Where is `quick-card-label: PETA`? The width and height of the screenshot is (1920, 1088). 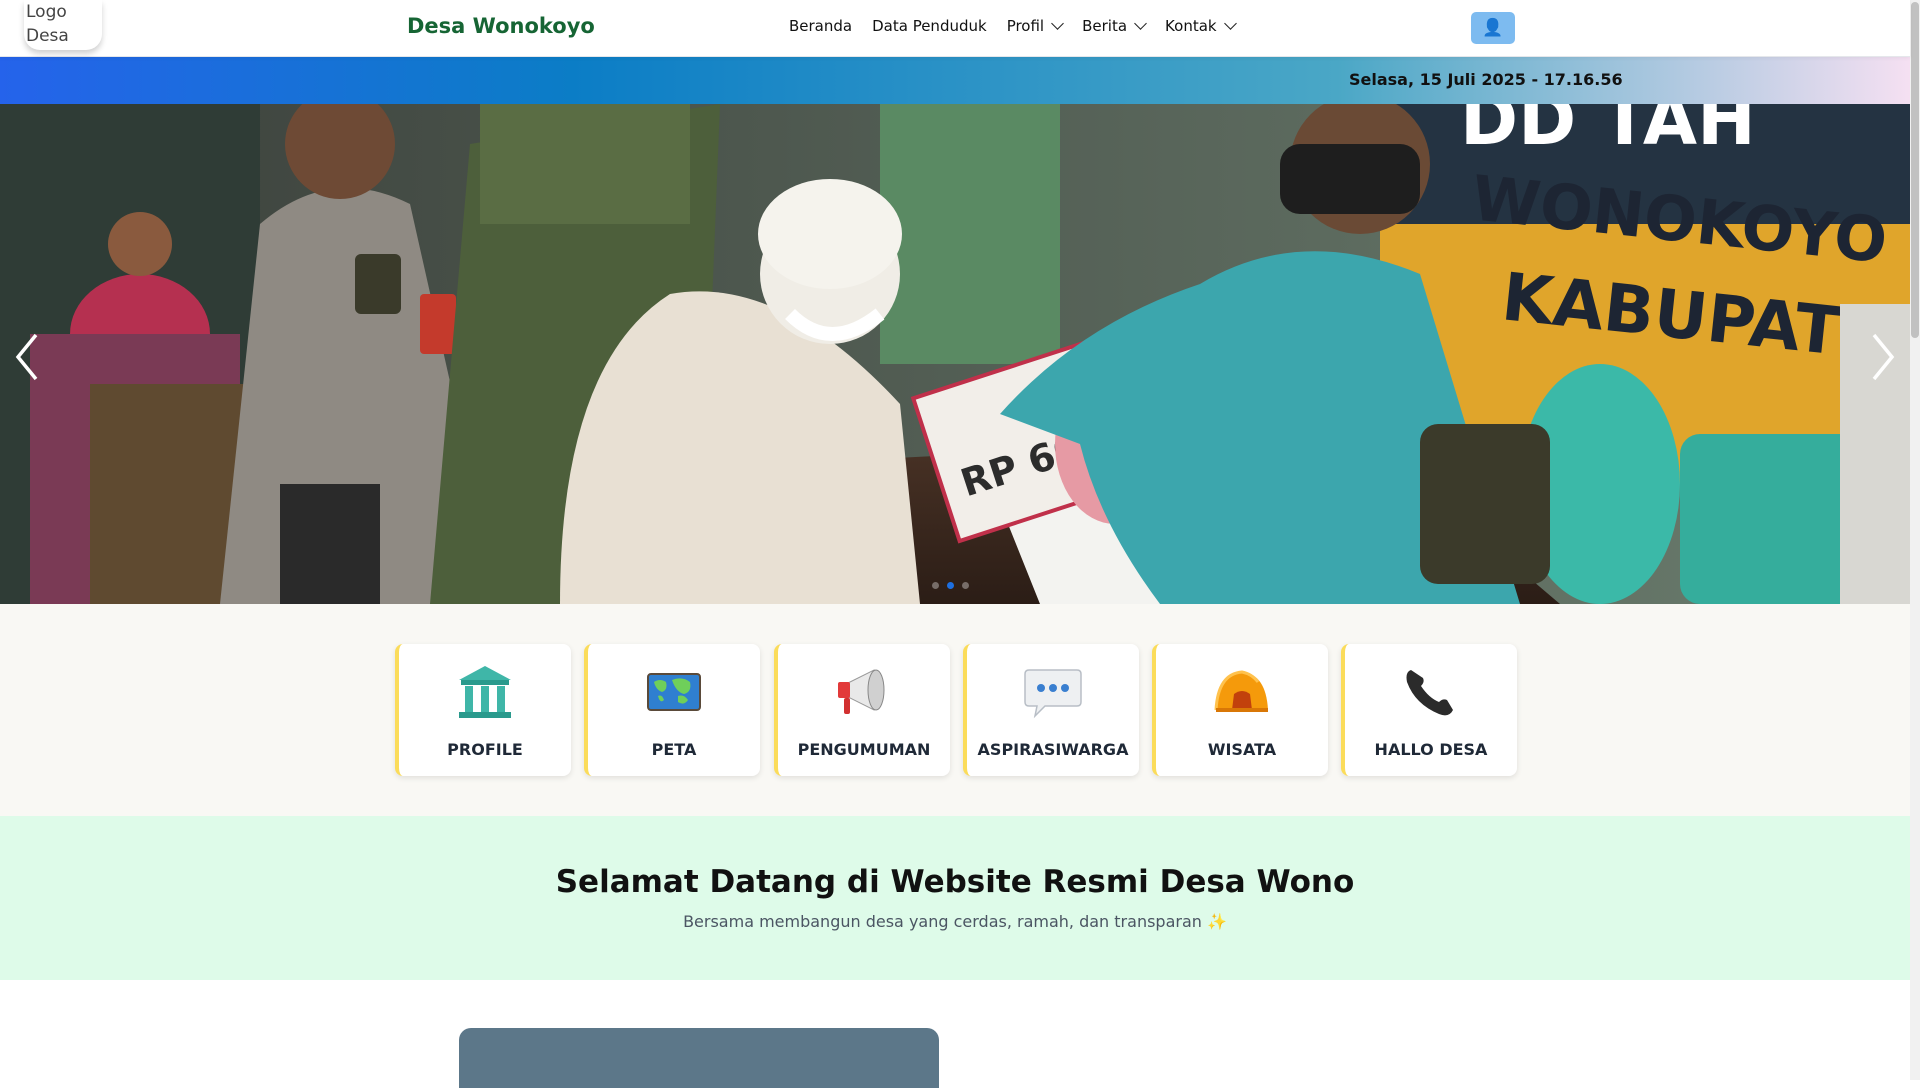 quick-card-label: PETA is located at coordinates (674, 749).